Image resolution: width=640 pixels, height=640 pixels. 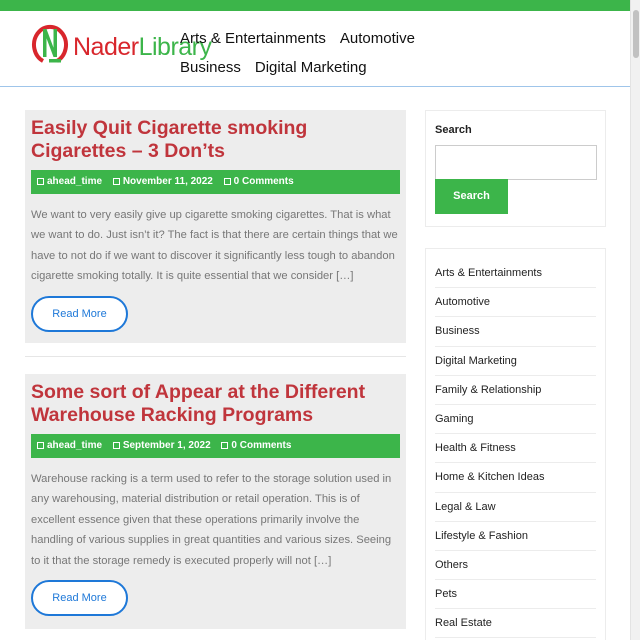 I want to click on category-item: Digital Marketing, so click(x=515, y=361).